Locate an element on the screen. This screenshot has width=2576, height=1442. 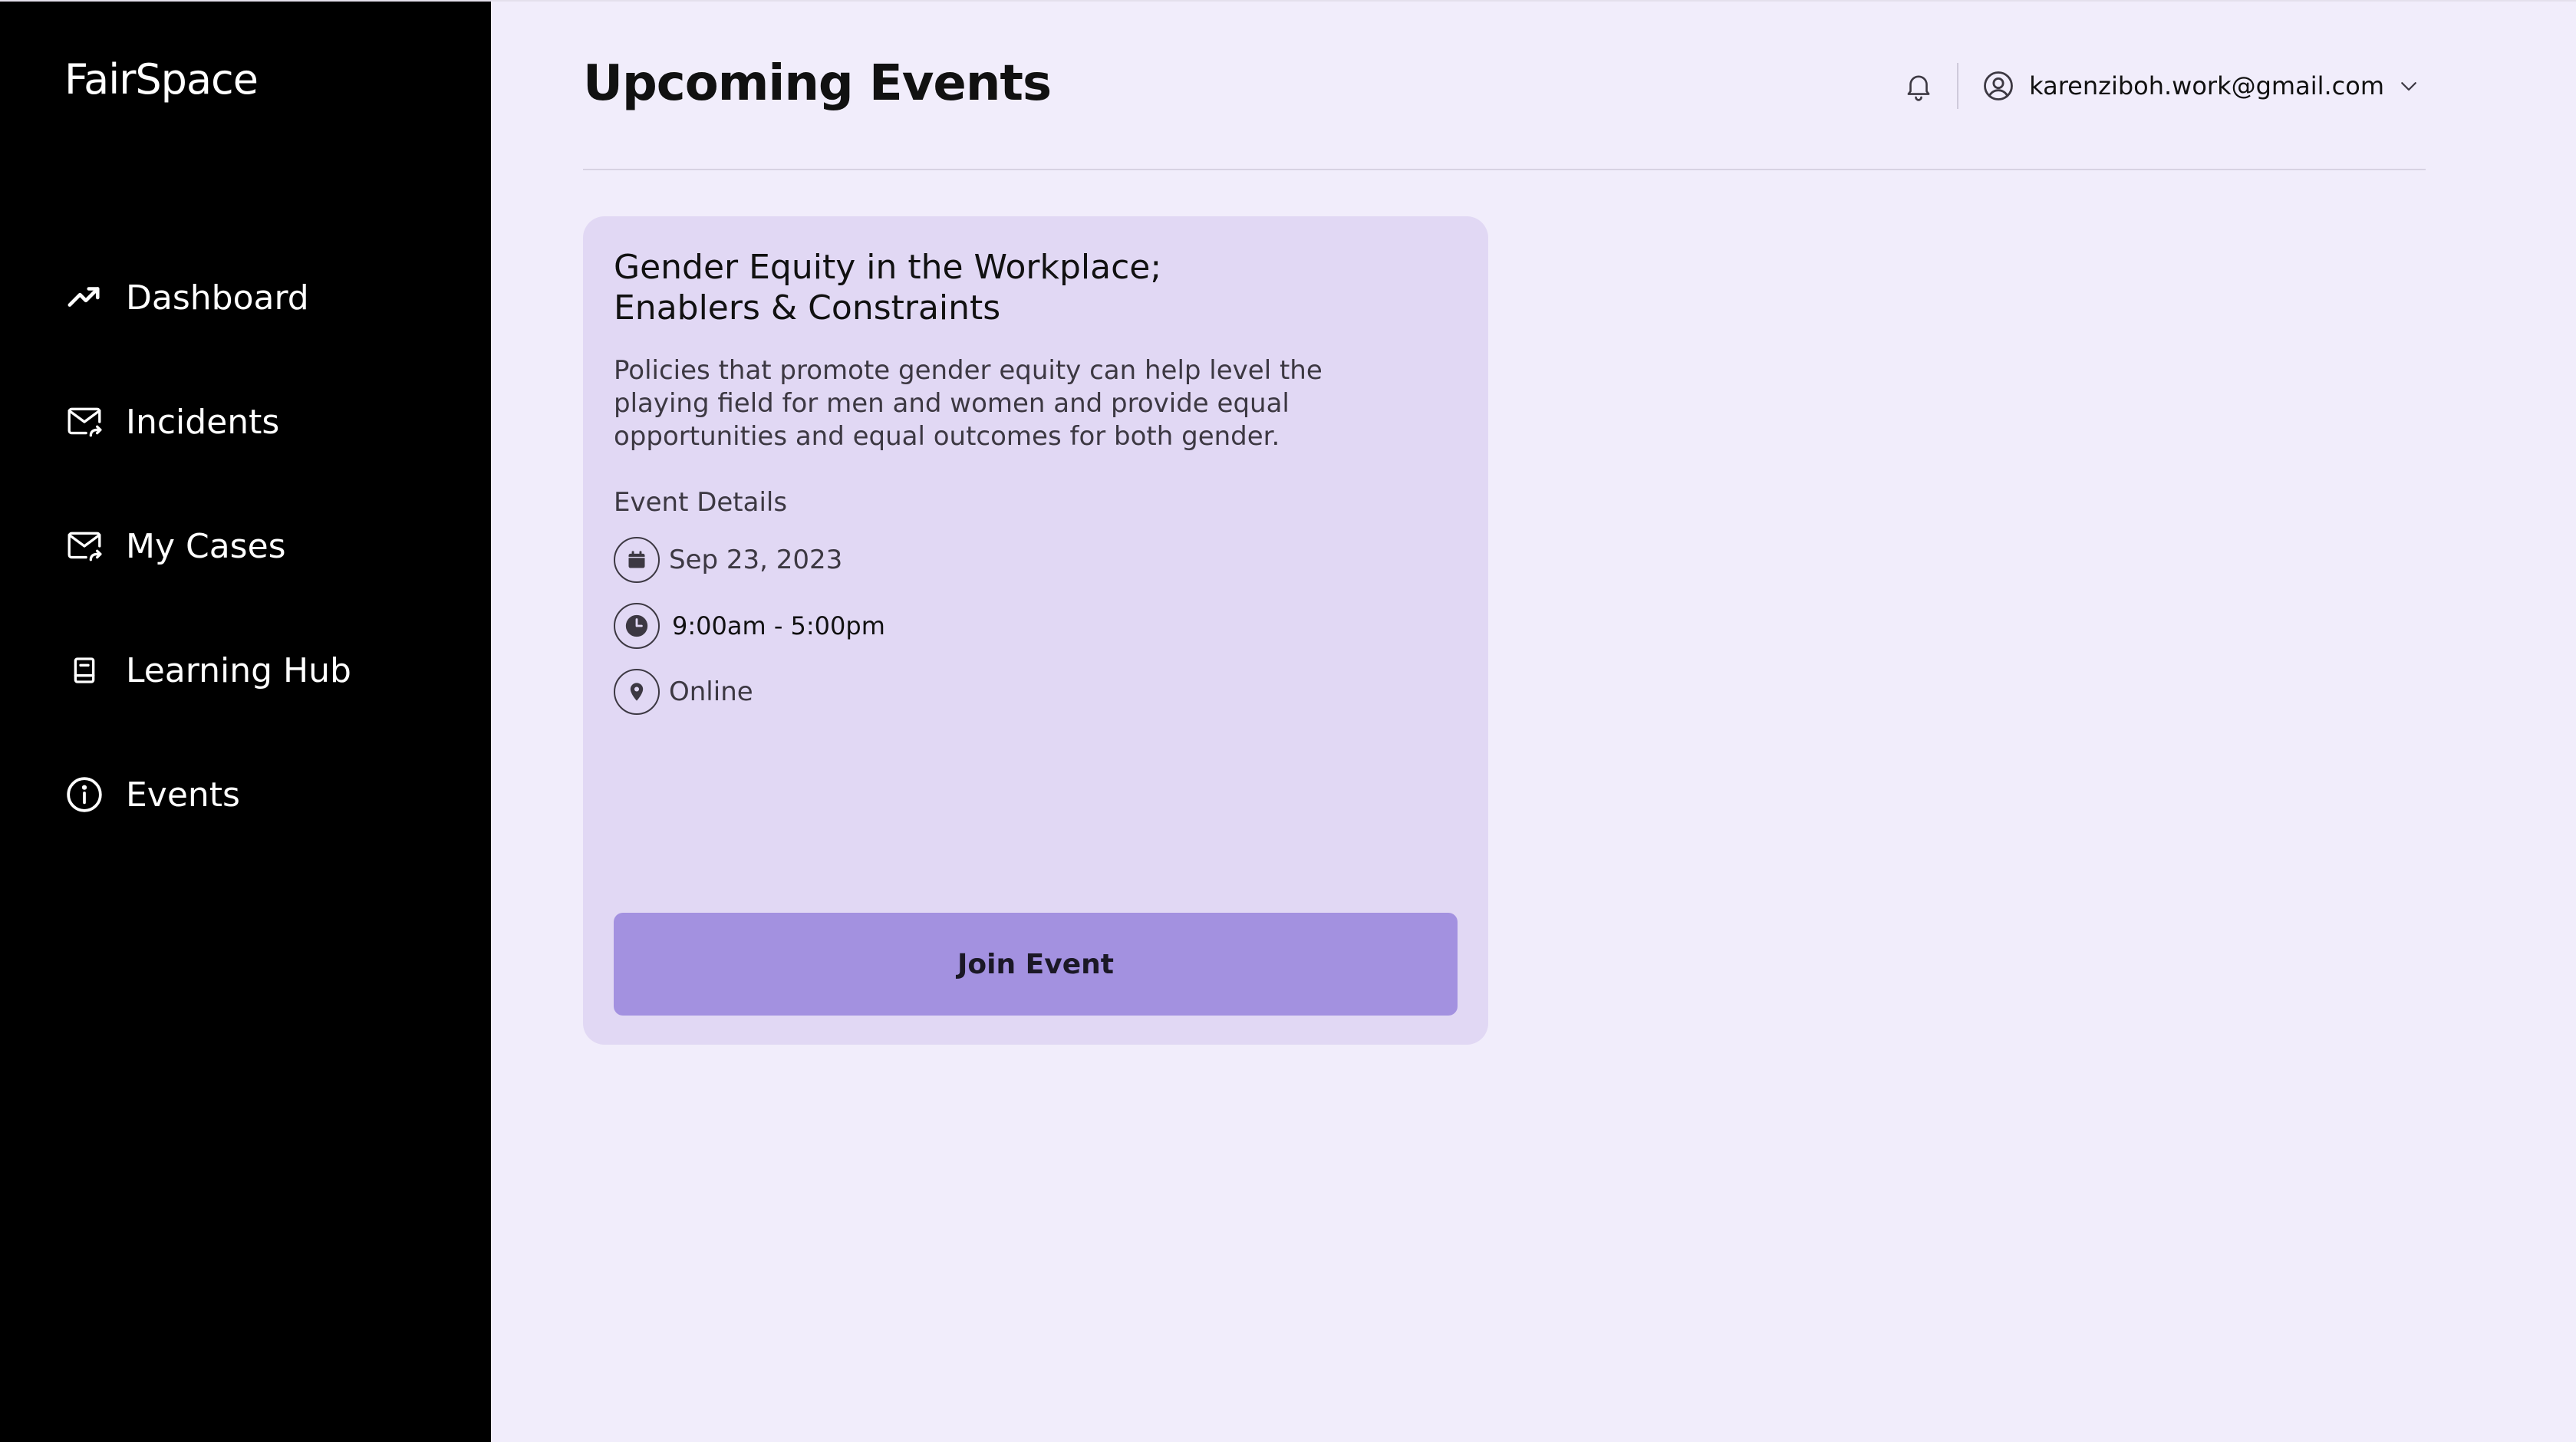
info-circle-icon is located at coordinates (84, 795).